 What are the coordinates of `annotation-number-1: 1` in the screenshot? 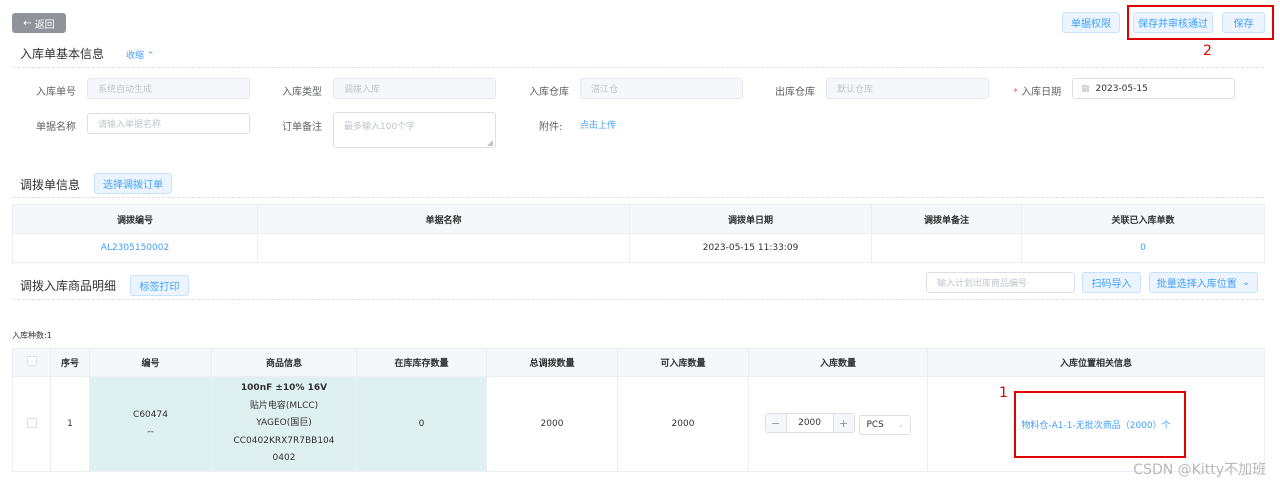 It's located at (1003, 393).